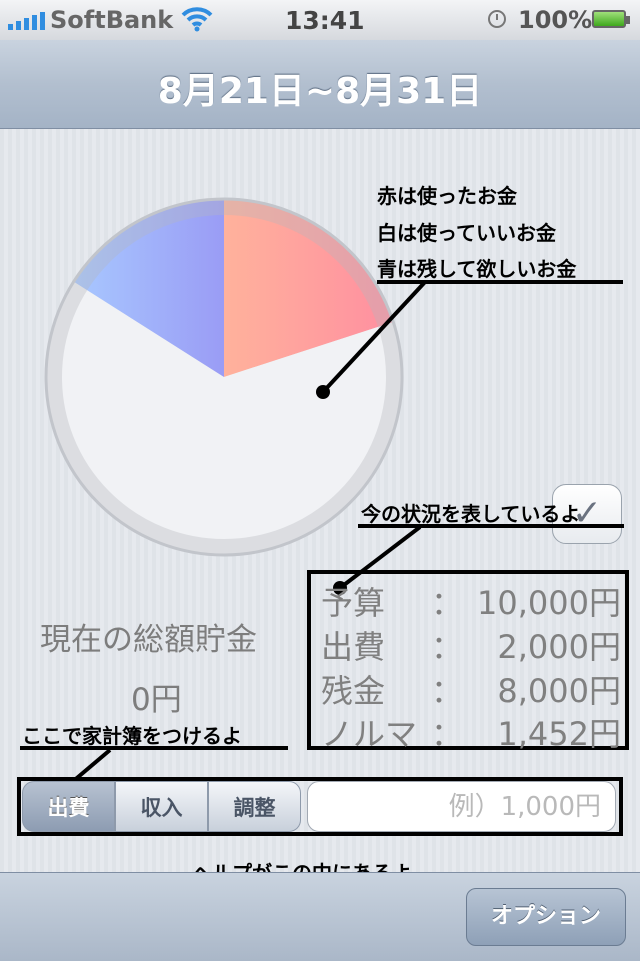  I want to click on alarm-clock-icon, so click(497, 19).